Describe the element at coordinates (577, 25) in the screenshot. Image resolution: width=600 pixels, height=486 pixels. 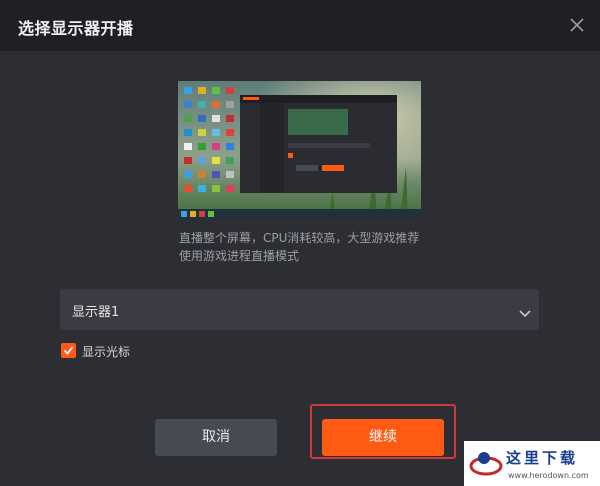
I see `close-icon` at that location.